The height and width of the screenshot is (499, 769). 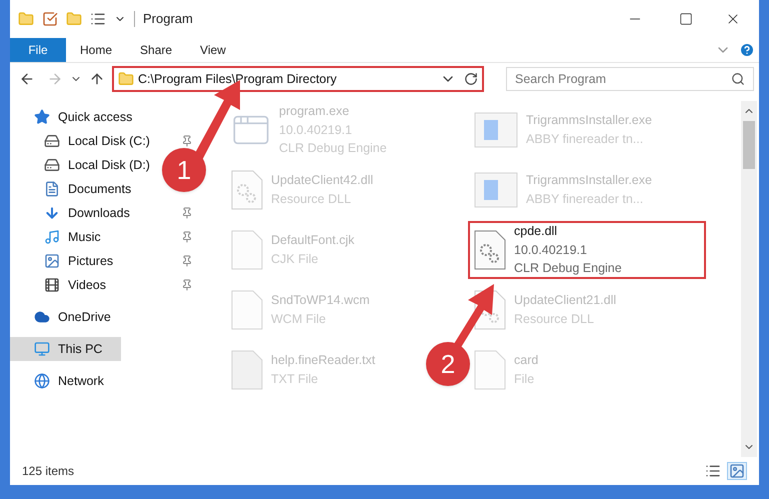 What do you see at coordinates (247, 370) in the screenshot?
I see `text-file-icon` at bounding box center [247, 370].